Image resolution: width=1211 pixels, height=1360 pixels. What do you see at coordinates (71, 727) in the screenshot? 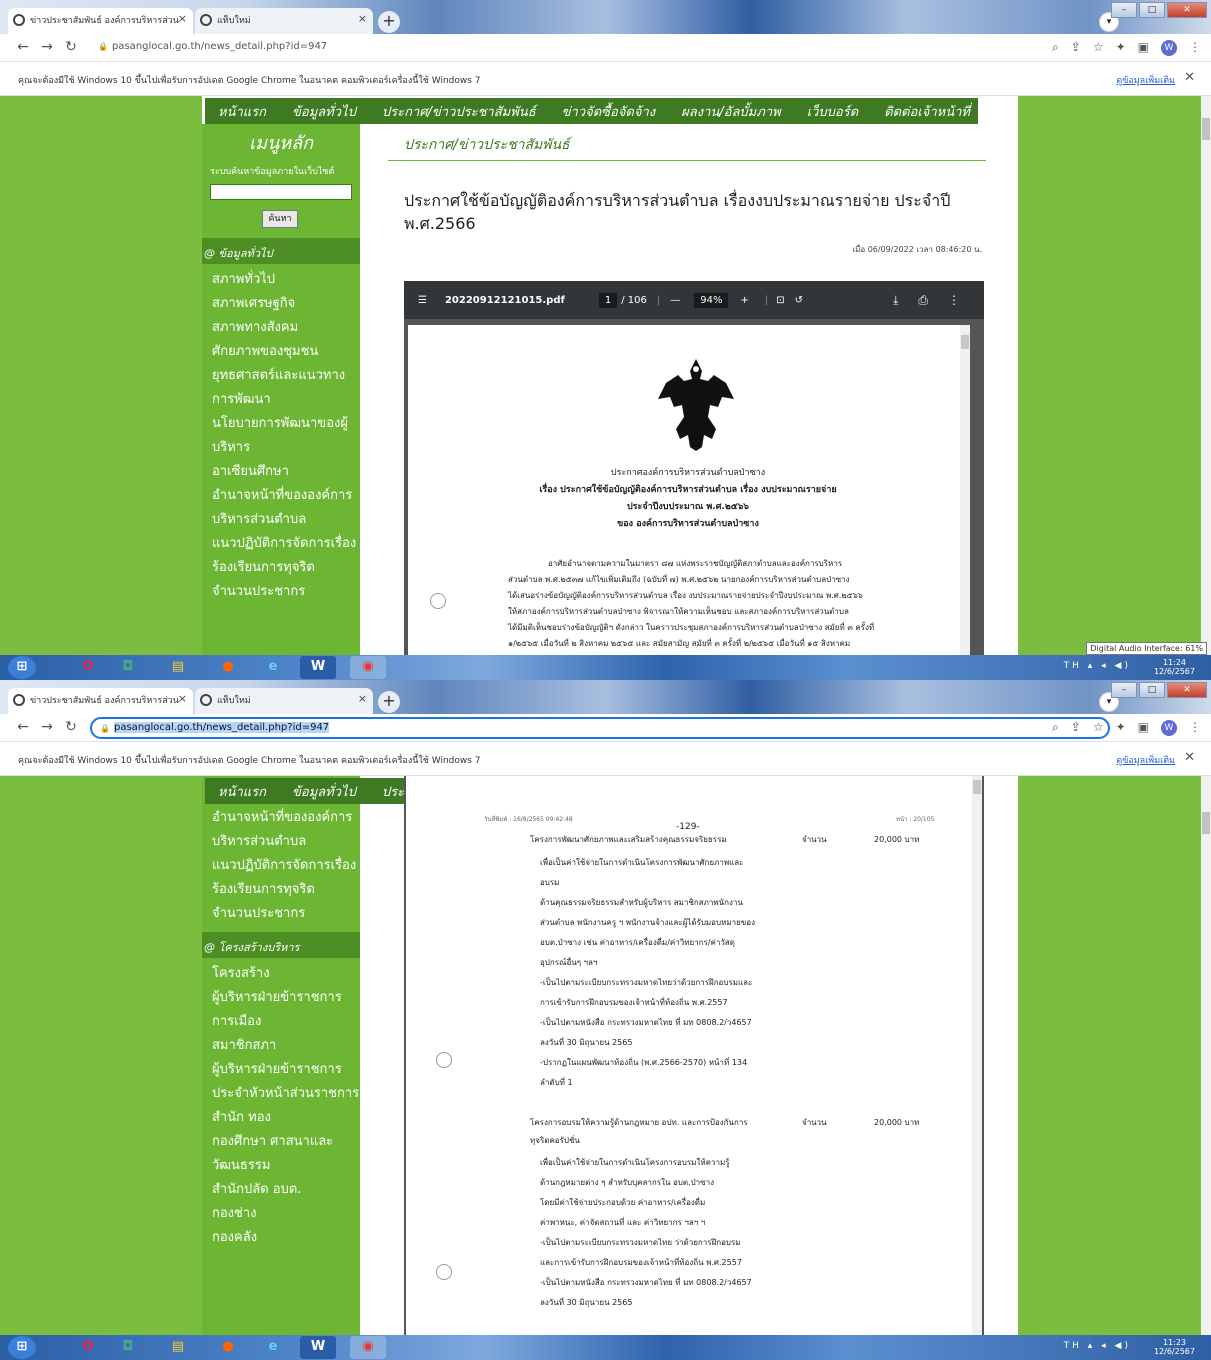
I see `reload-icon: ↻` at bounding box center [71, 727].